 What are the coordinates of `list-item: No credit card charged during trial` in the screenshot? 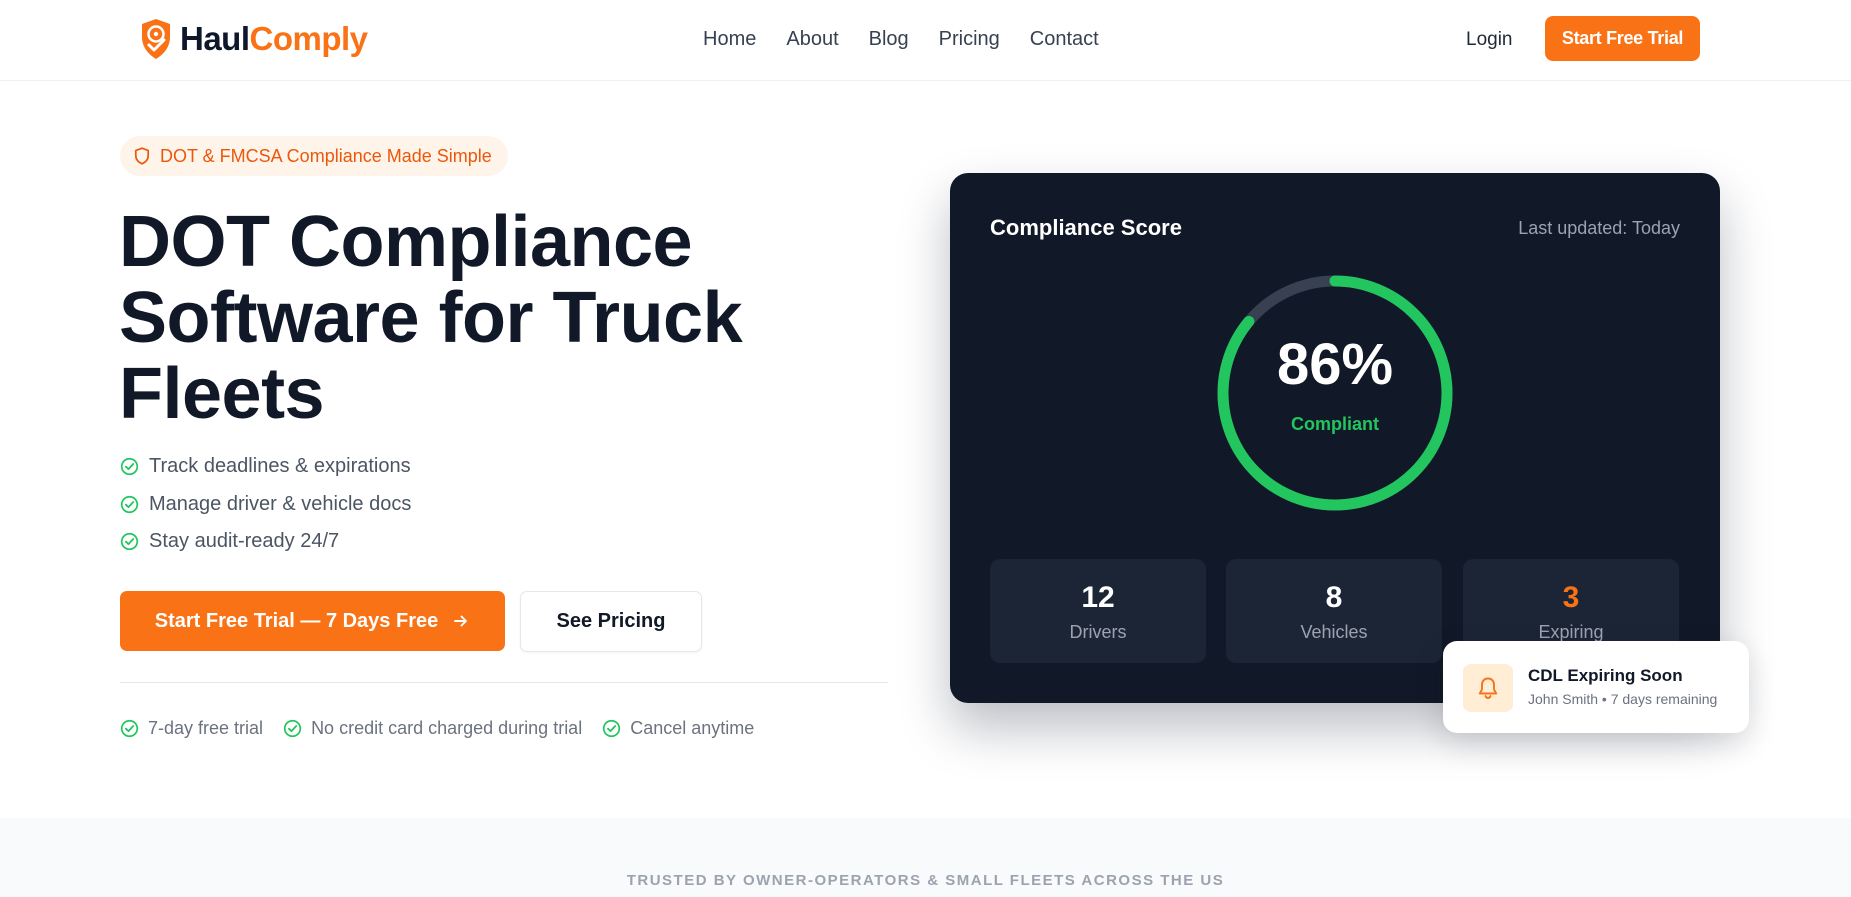 It's located at (432, 728).